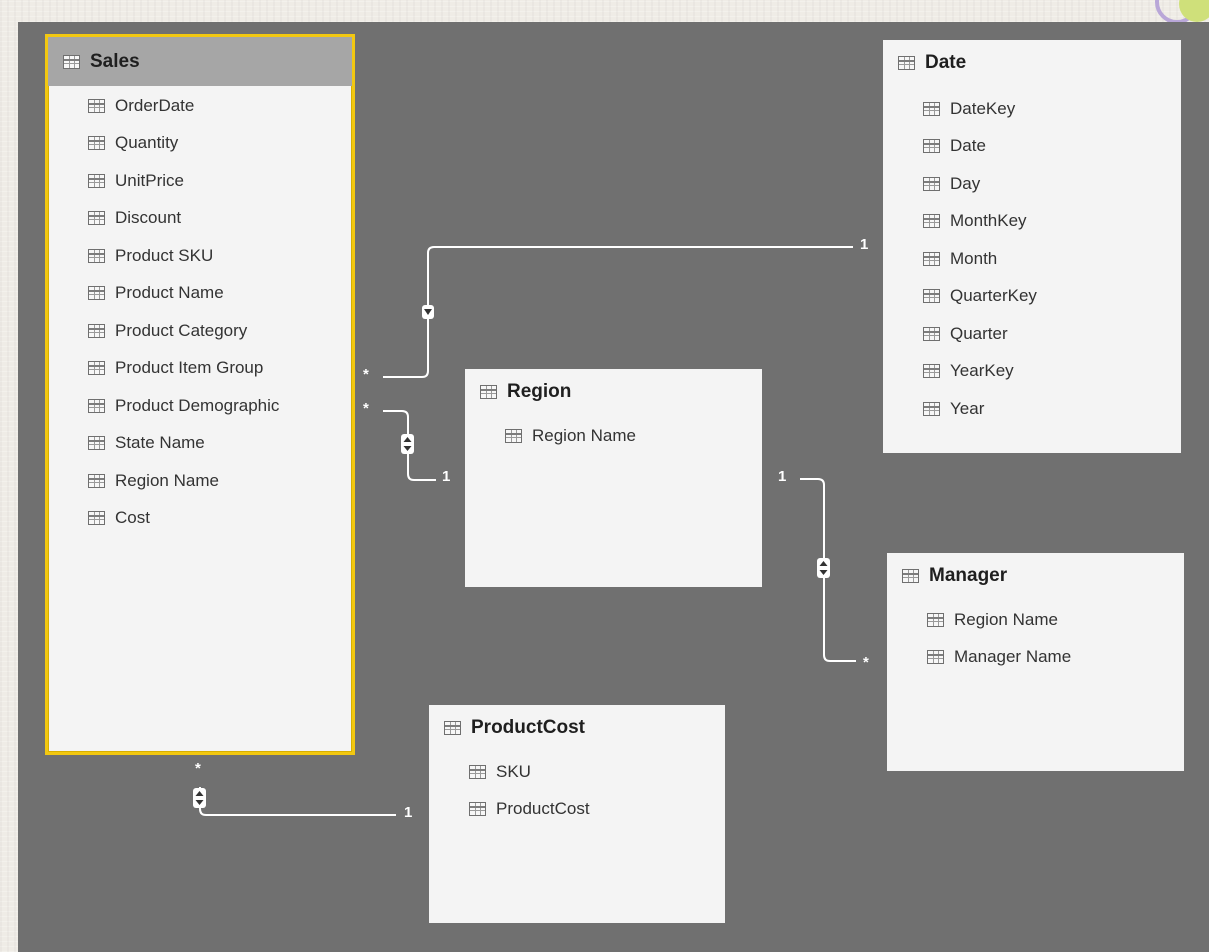 This screenshot has width=1209, height=952. I want to click on column-item: Year, so click(1032, 409).